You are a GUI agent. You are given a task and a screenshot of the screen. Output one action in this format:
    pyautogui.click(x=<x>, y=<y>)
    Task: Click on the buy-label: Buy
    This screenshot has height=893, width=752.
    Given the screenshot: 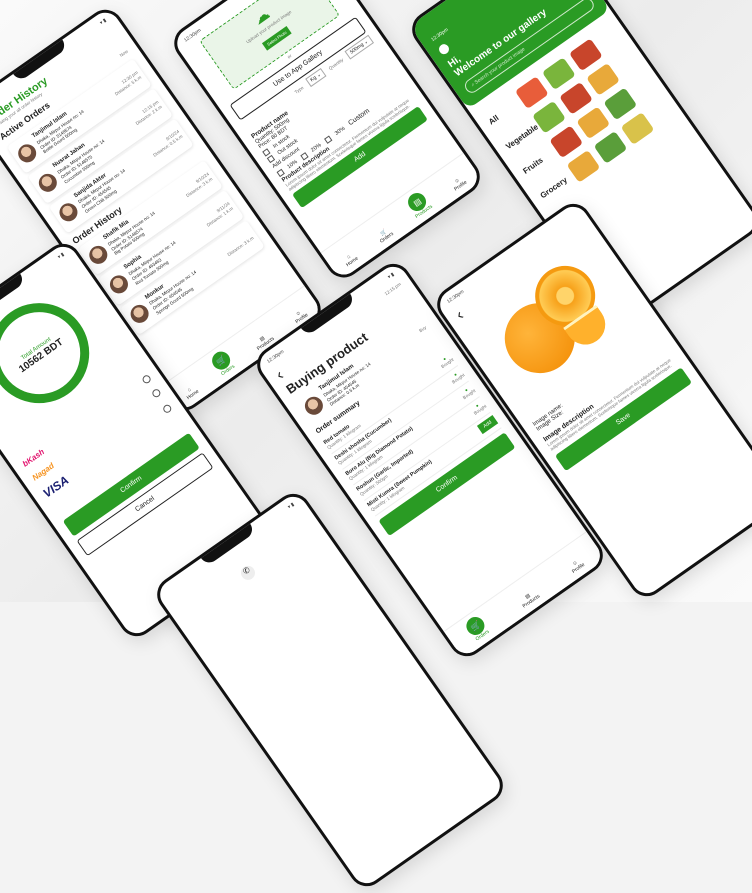 What is the action you would take?
    pyautogui.click(x=422, y=329)
    